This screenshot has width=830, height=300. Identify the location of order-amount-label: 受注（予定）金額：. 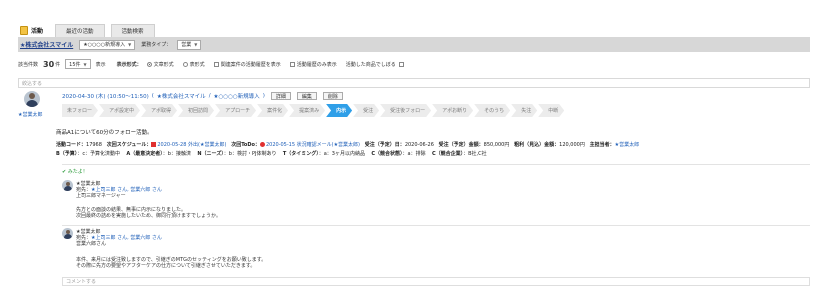
(461, 145).